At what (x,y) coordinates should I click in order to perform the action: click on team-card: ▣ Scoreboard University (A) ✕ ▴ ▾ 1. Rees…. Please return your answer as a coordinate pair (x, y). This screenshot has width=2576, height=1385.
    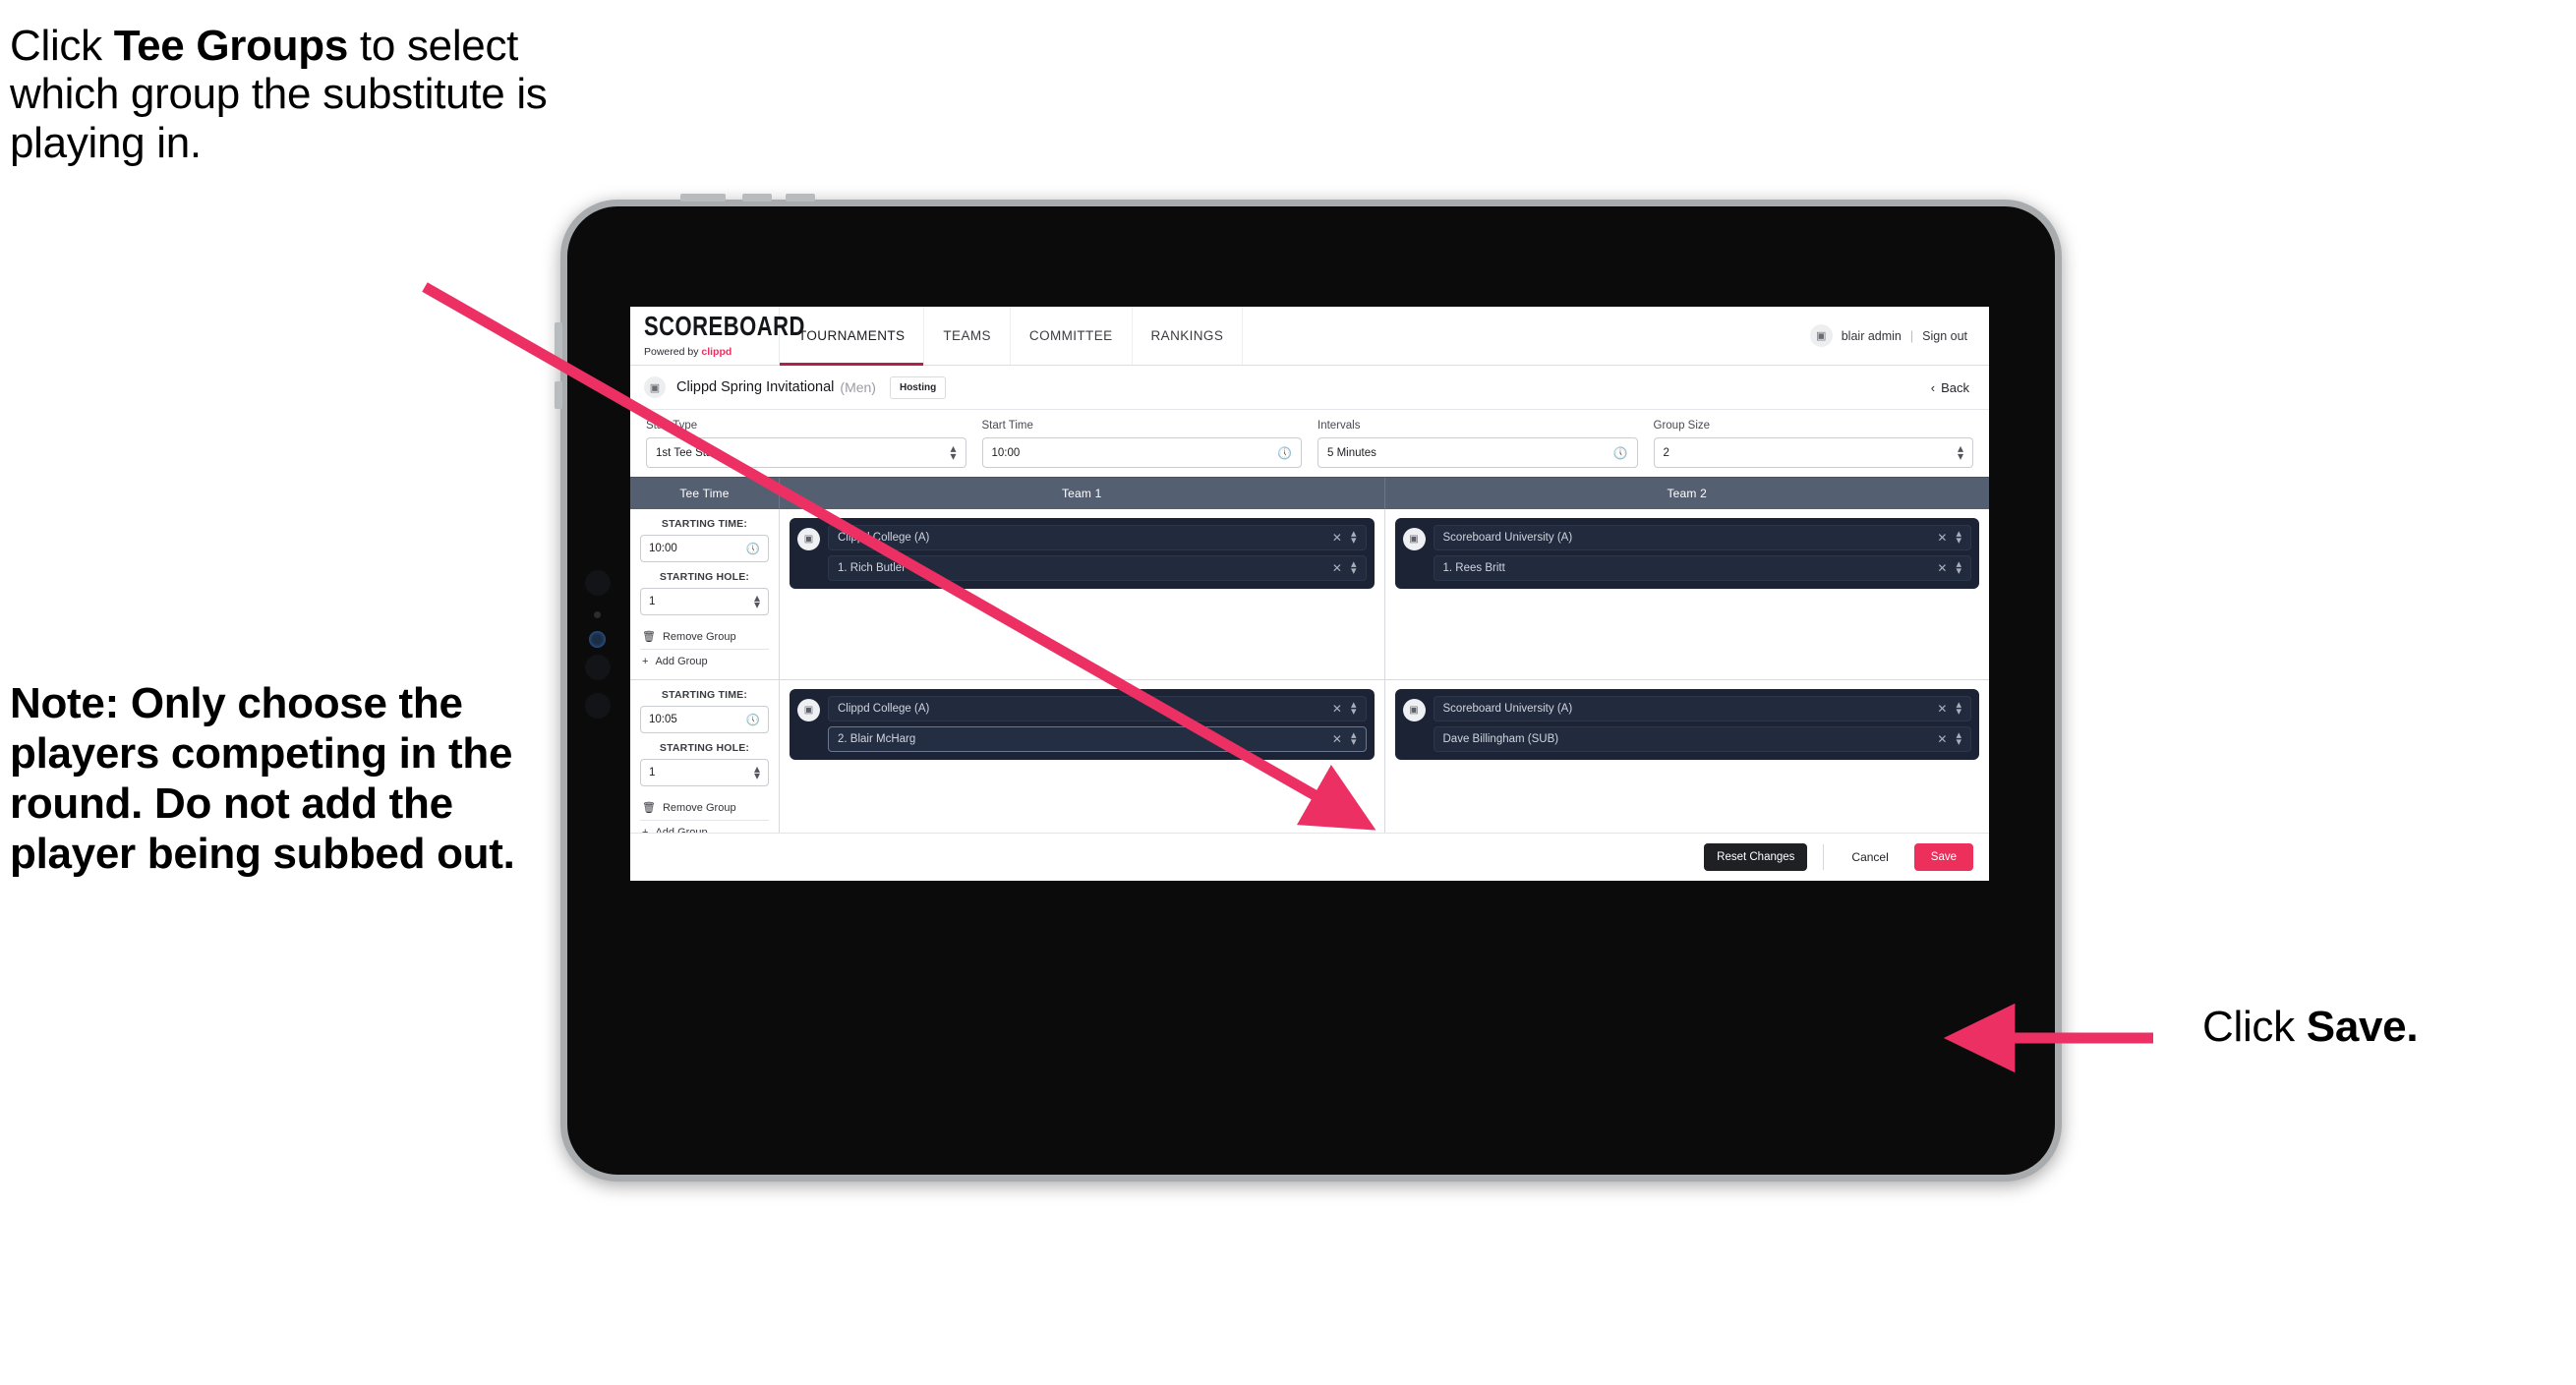
    Looking at the image, I should click on (1686, 553).